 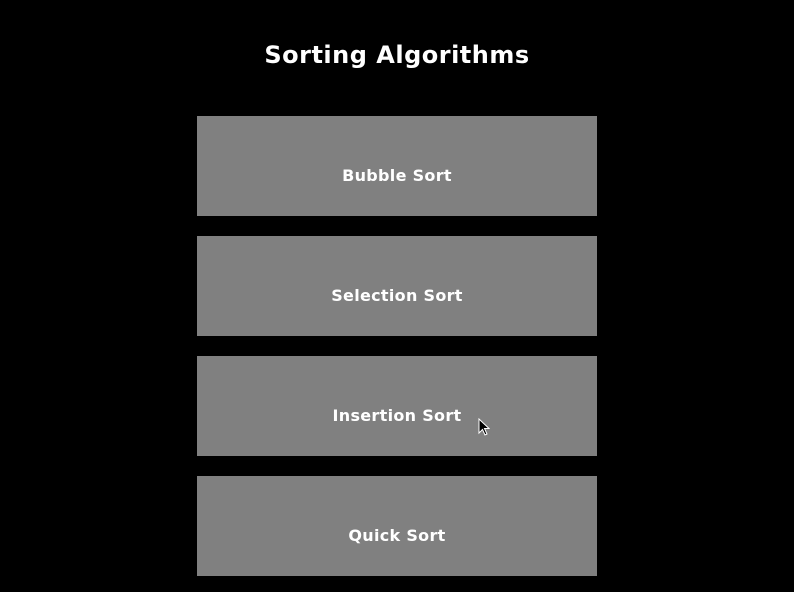 What do you see at coordinates (484, 427) in the screenshot?
I see `mouse-pointer-icon` at bounding box center [484, 427].